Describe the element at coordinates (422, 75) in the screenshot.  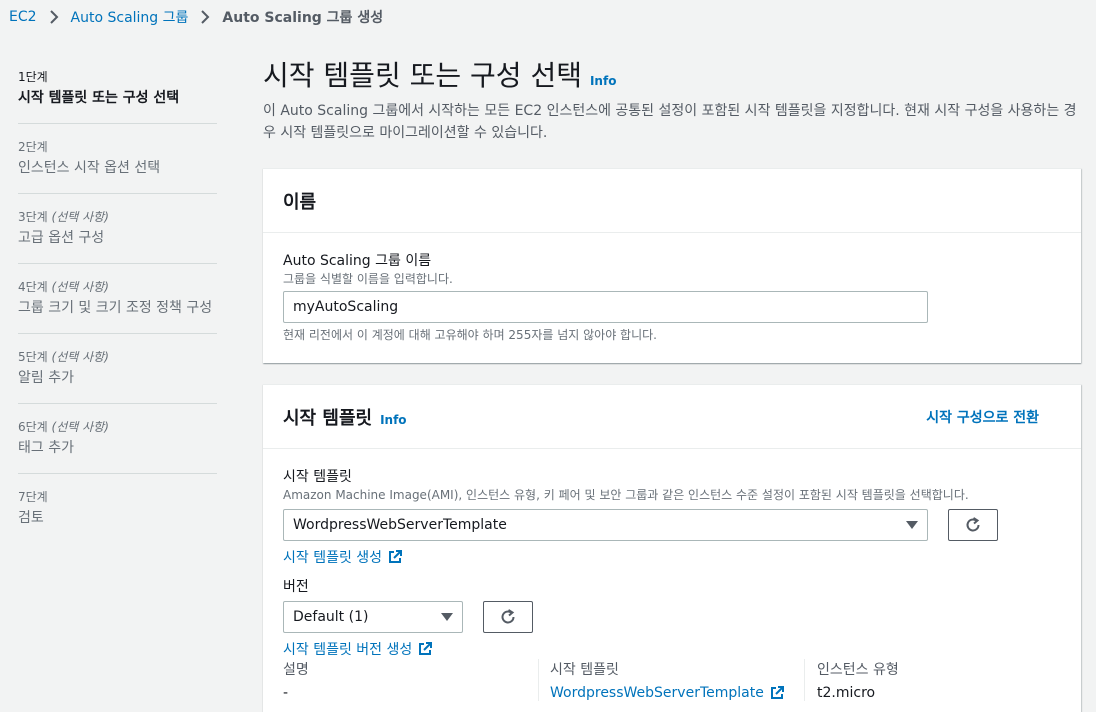
I see `page-title: 시작 템플릿 또는 구성 선택` at that location.